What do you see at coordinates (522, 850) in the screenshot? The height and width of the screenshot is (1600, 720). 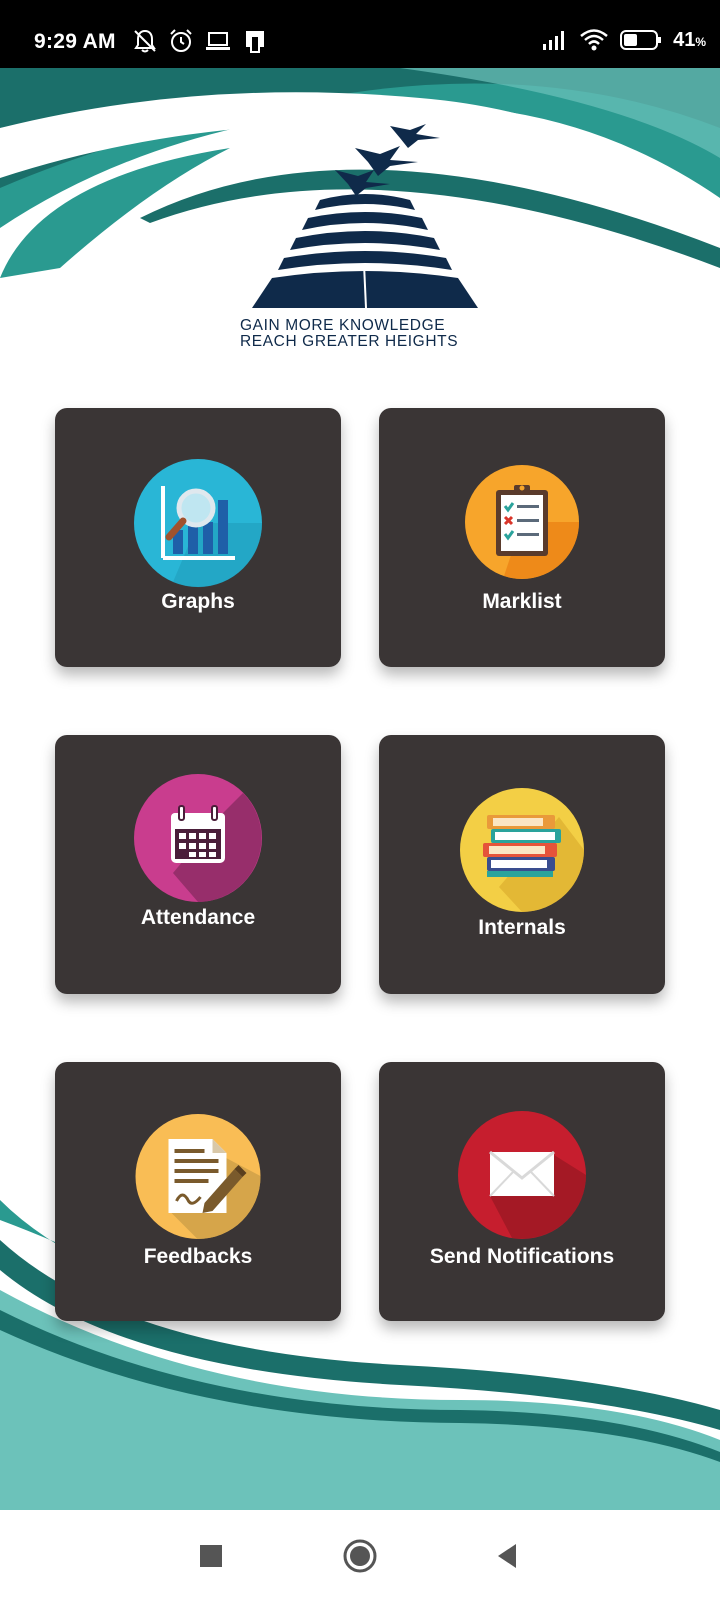 I see `books-icon` at bounding box center [522, 850].